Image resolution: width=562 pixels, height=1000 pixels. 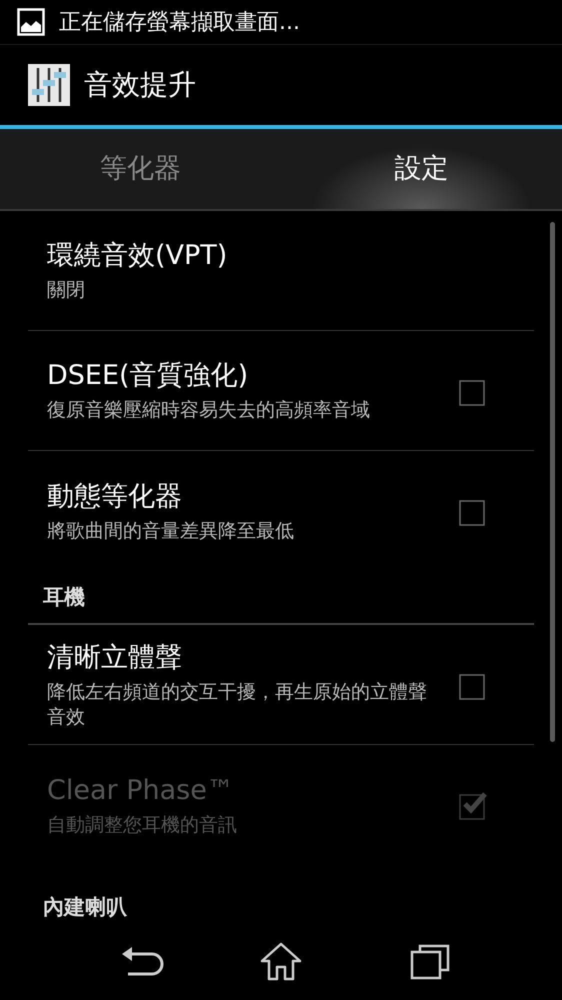 What do you see at coordinates (115, 497) in the screenshot?
I see `setting-title: 動態等化器` at bounding box center [115, 497].